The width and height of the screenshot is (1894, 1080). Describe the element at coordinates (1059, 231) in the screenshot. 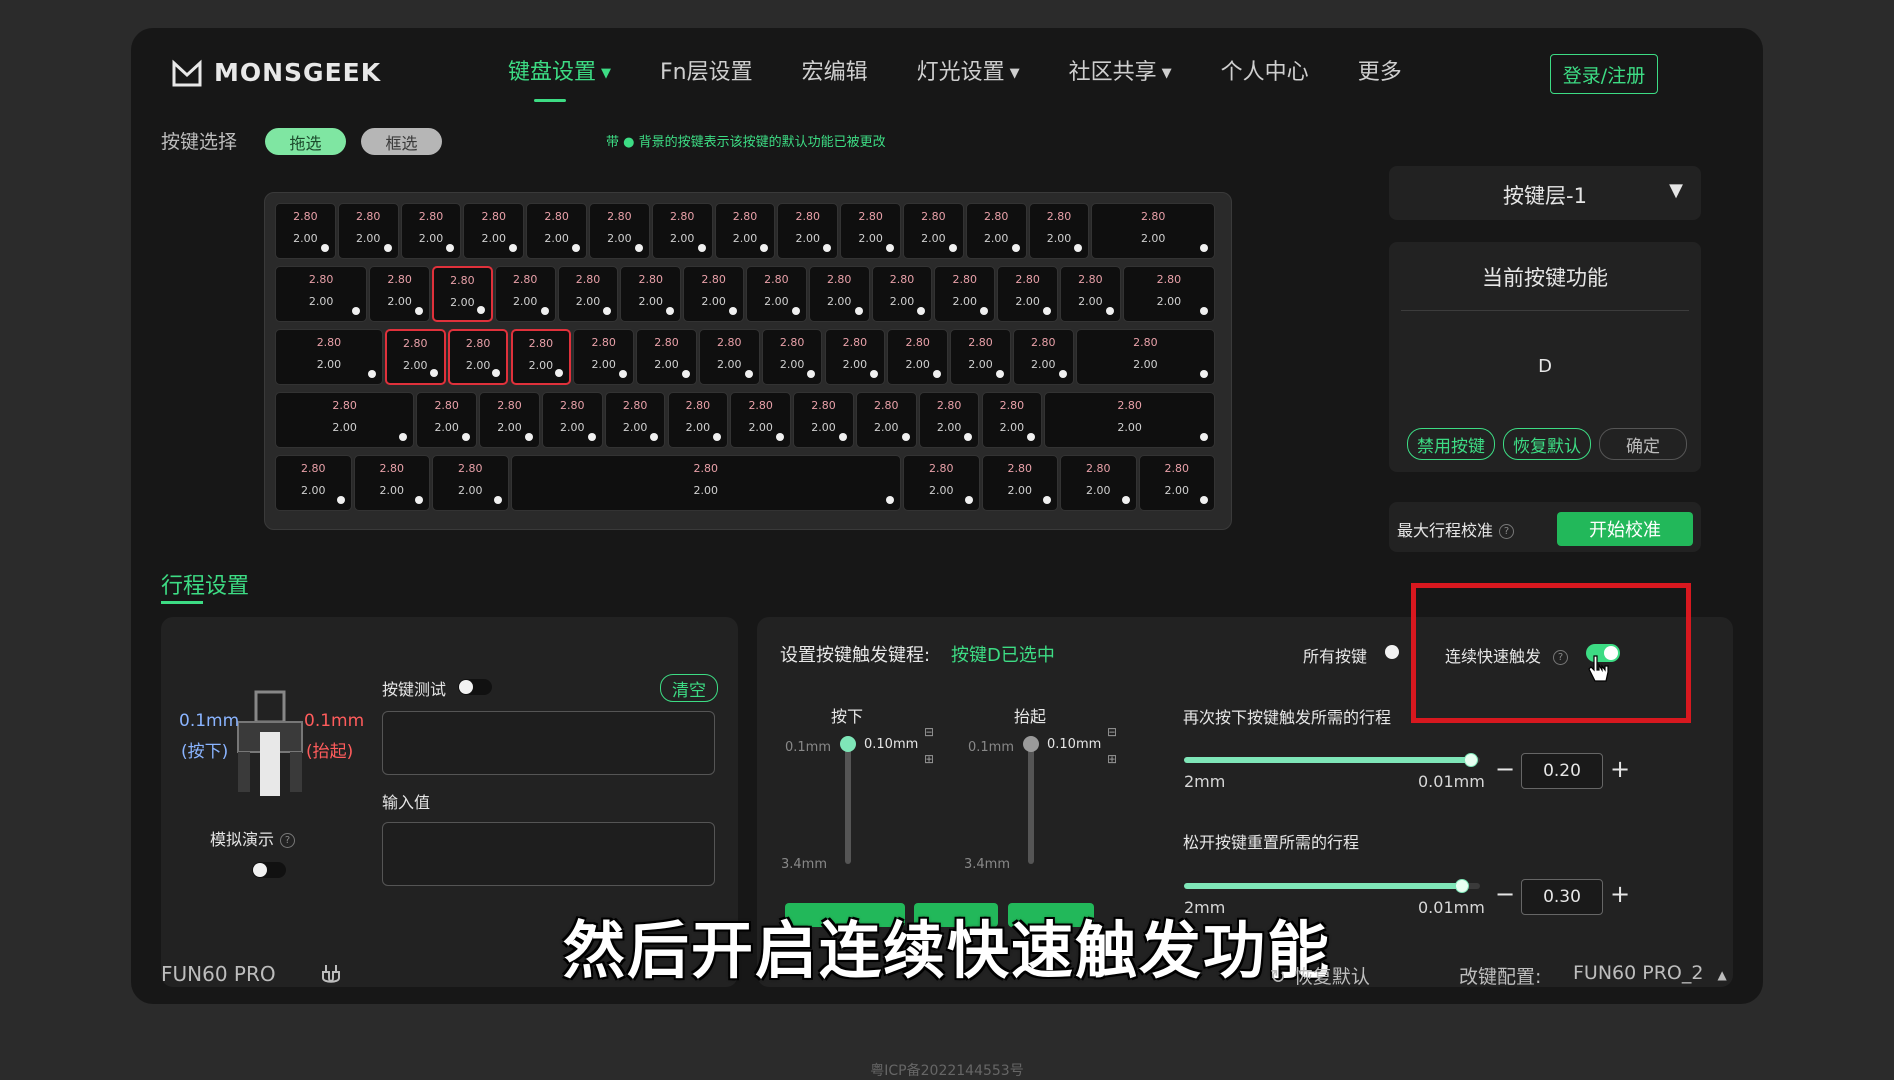

I see `key-0-12: 2.80 2.00` at that location.